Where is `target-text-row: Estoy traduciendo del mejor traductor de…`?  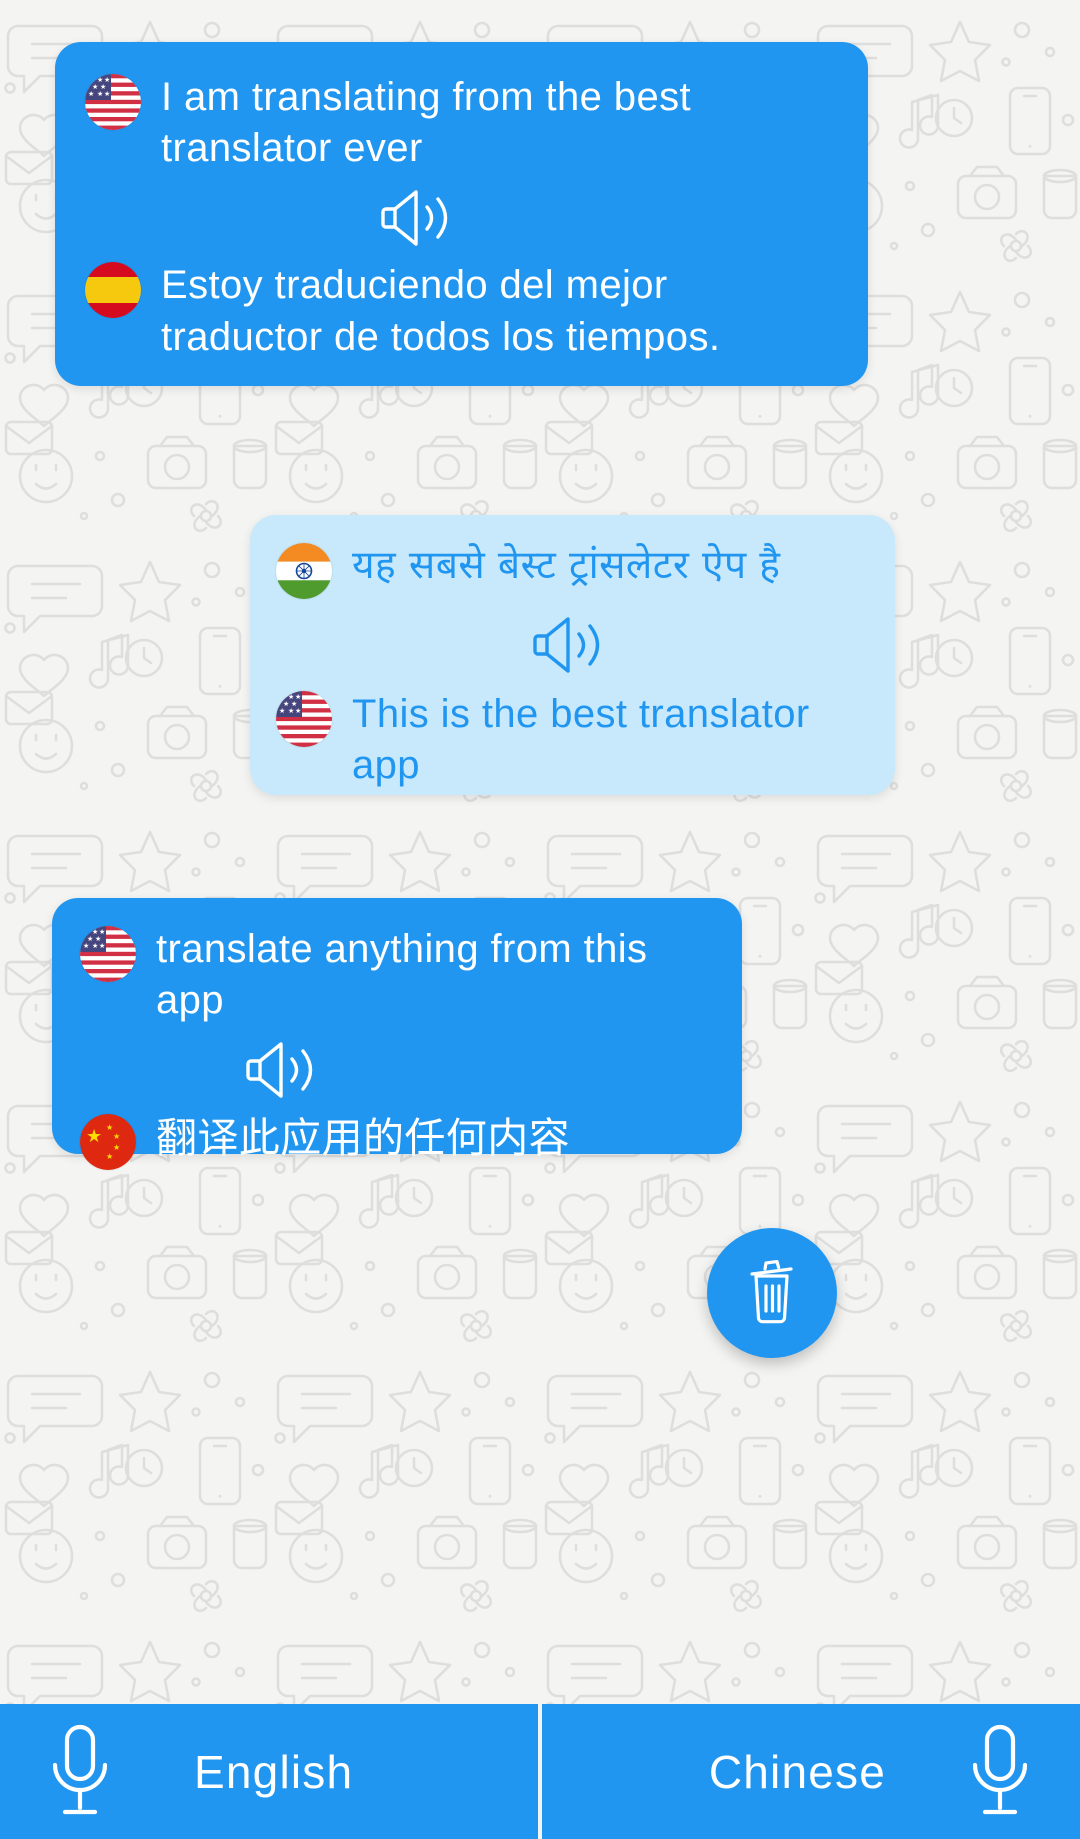
target-text-row: Estoy traduciendo del mejor traductor de… is located at coordinates (458, 311).